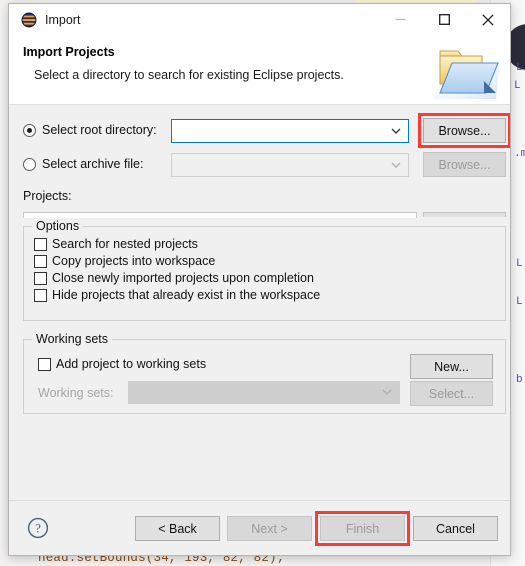 Image resolution: width=525 pixels, height=566 pixels. Describe the element at coordinates (76, 393) in the screenshot. I see `working-sets-field-label: Working sets:` at that location.